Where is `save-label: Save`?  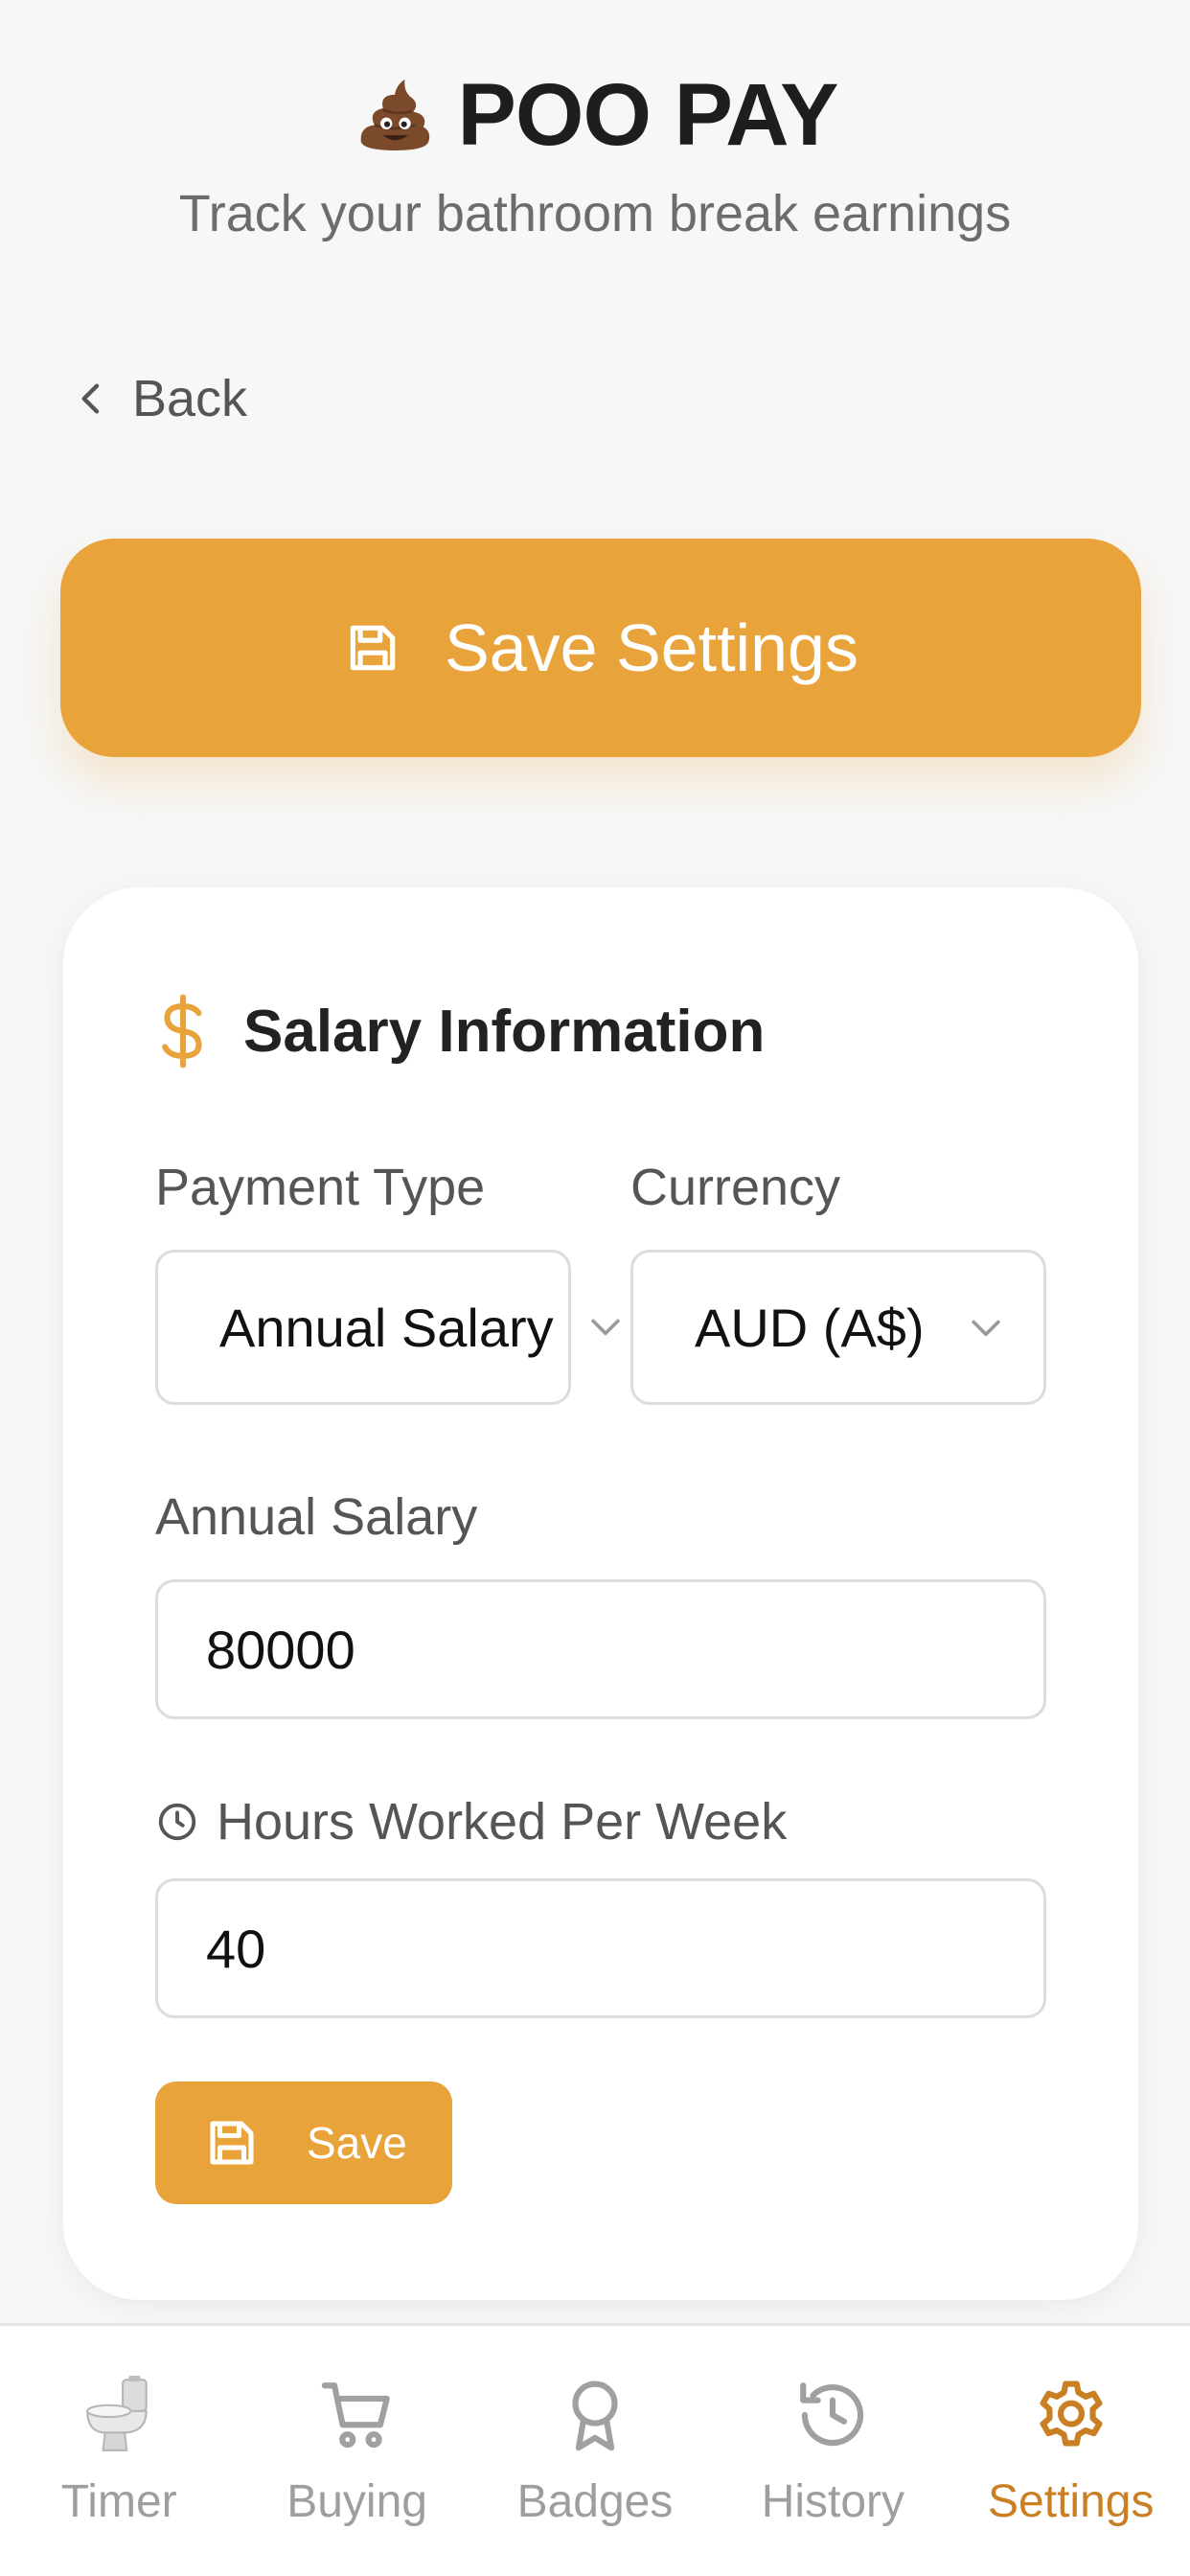
save-label: Save is located at coordinates (357, 2143).